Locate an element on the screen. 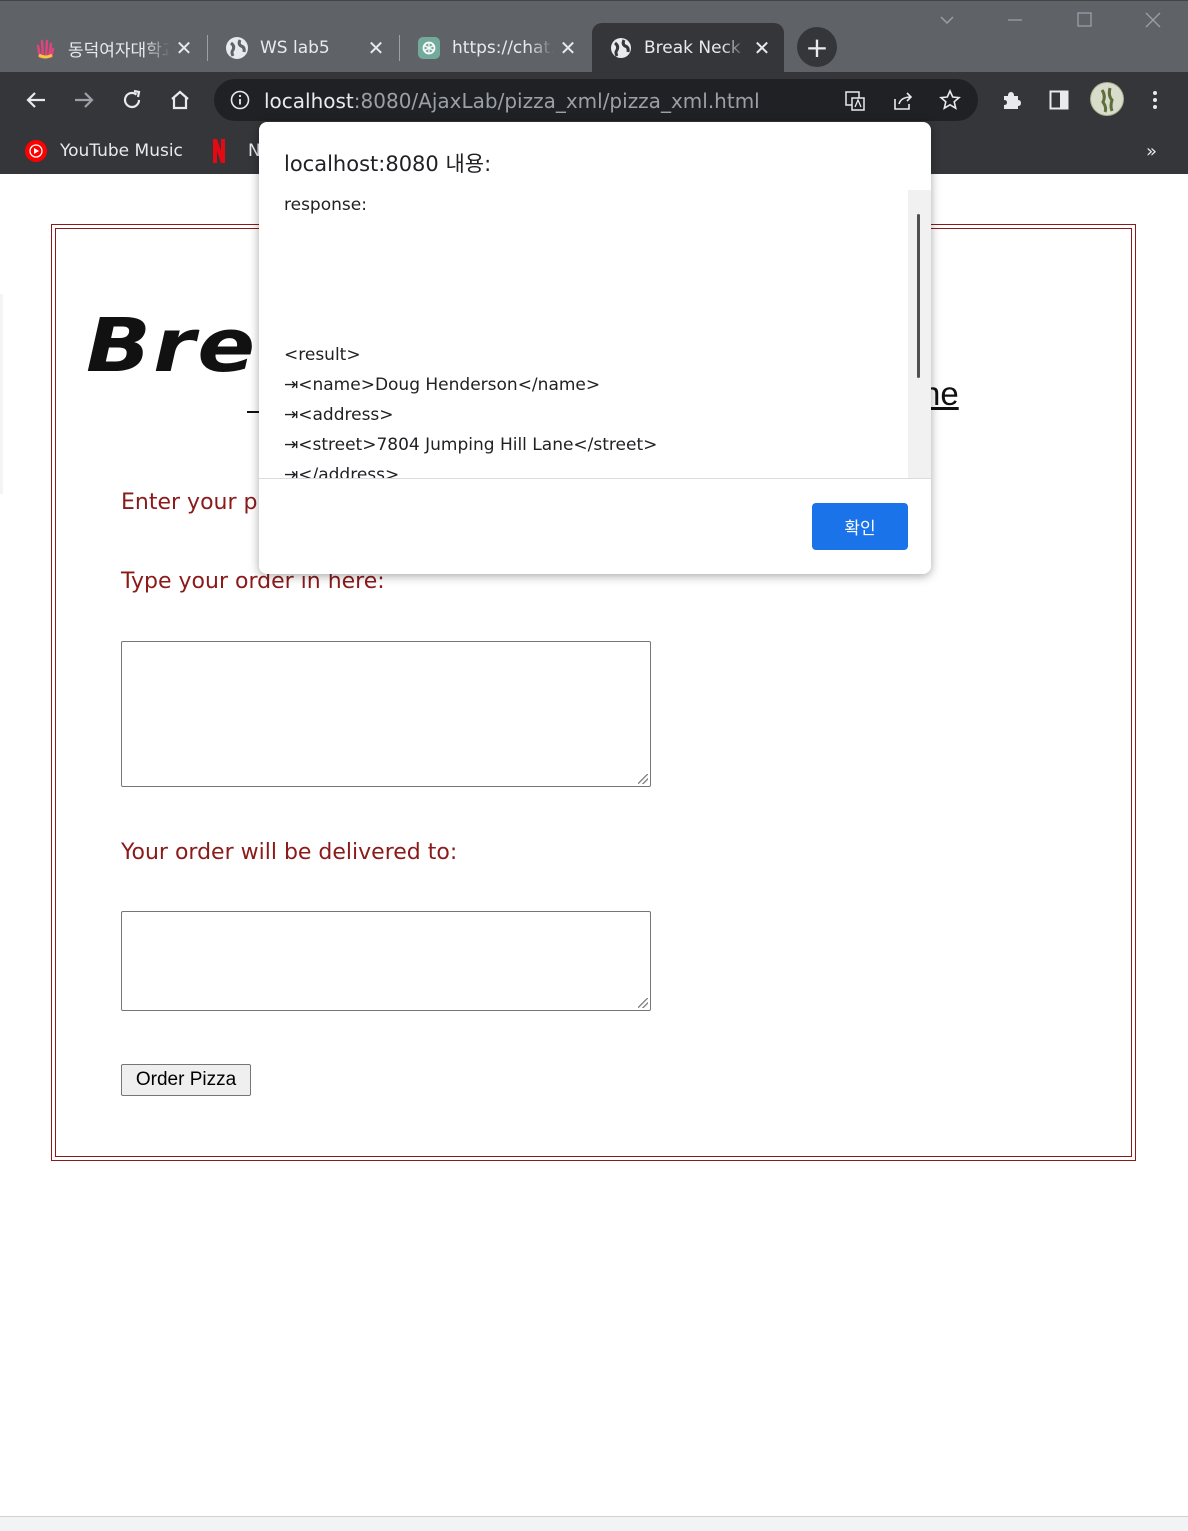  profile-avatar is located at coordinates (1107, 99).